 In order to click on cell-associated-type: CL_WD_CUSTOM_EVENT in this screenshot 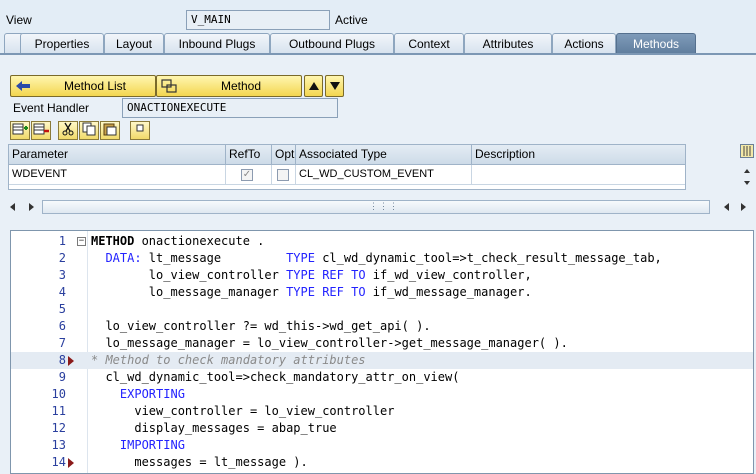, I will do `click(384, 175)`.